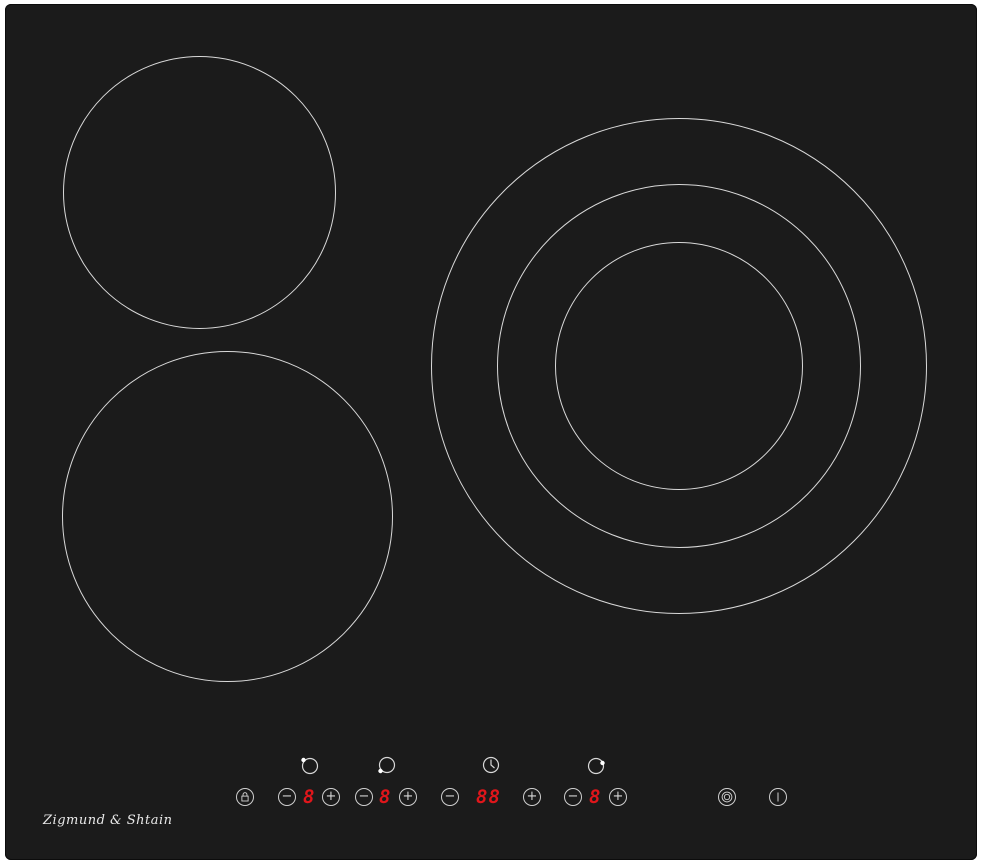 The image size is (984, 864). Describe the element at coordinates (488, 797) in the screenshot. I see `timer-display: 88` at that location.